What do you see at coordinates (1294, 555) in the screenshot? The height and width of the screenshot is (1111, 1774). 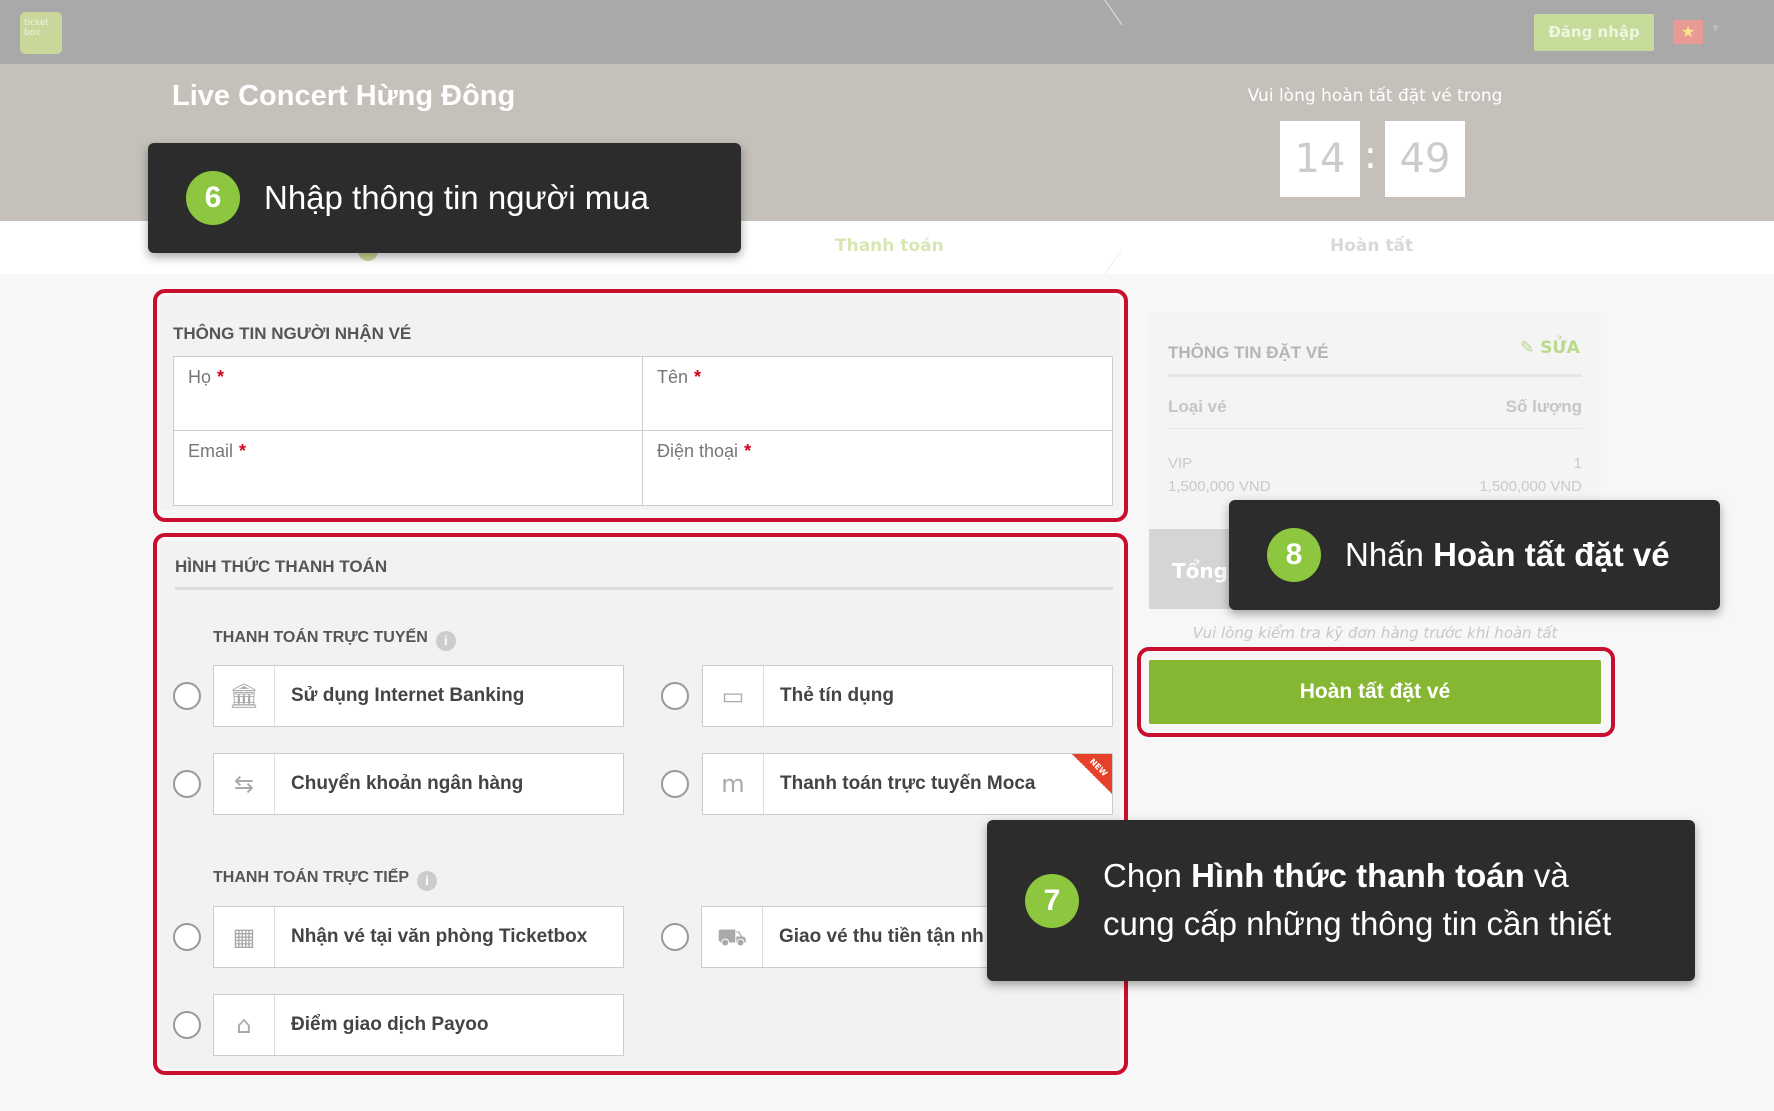 I see `step-number-badge: 8` at bounding box center [1294, 555].